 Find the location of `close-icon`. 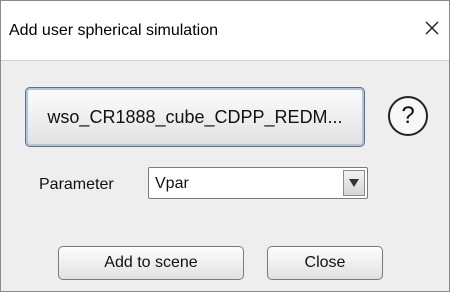

close-icon is located at coordinates (432, 28).